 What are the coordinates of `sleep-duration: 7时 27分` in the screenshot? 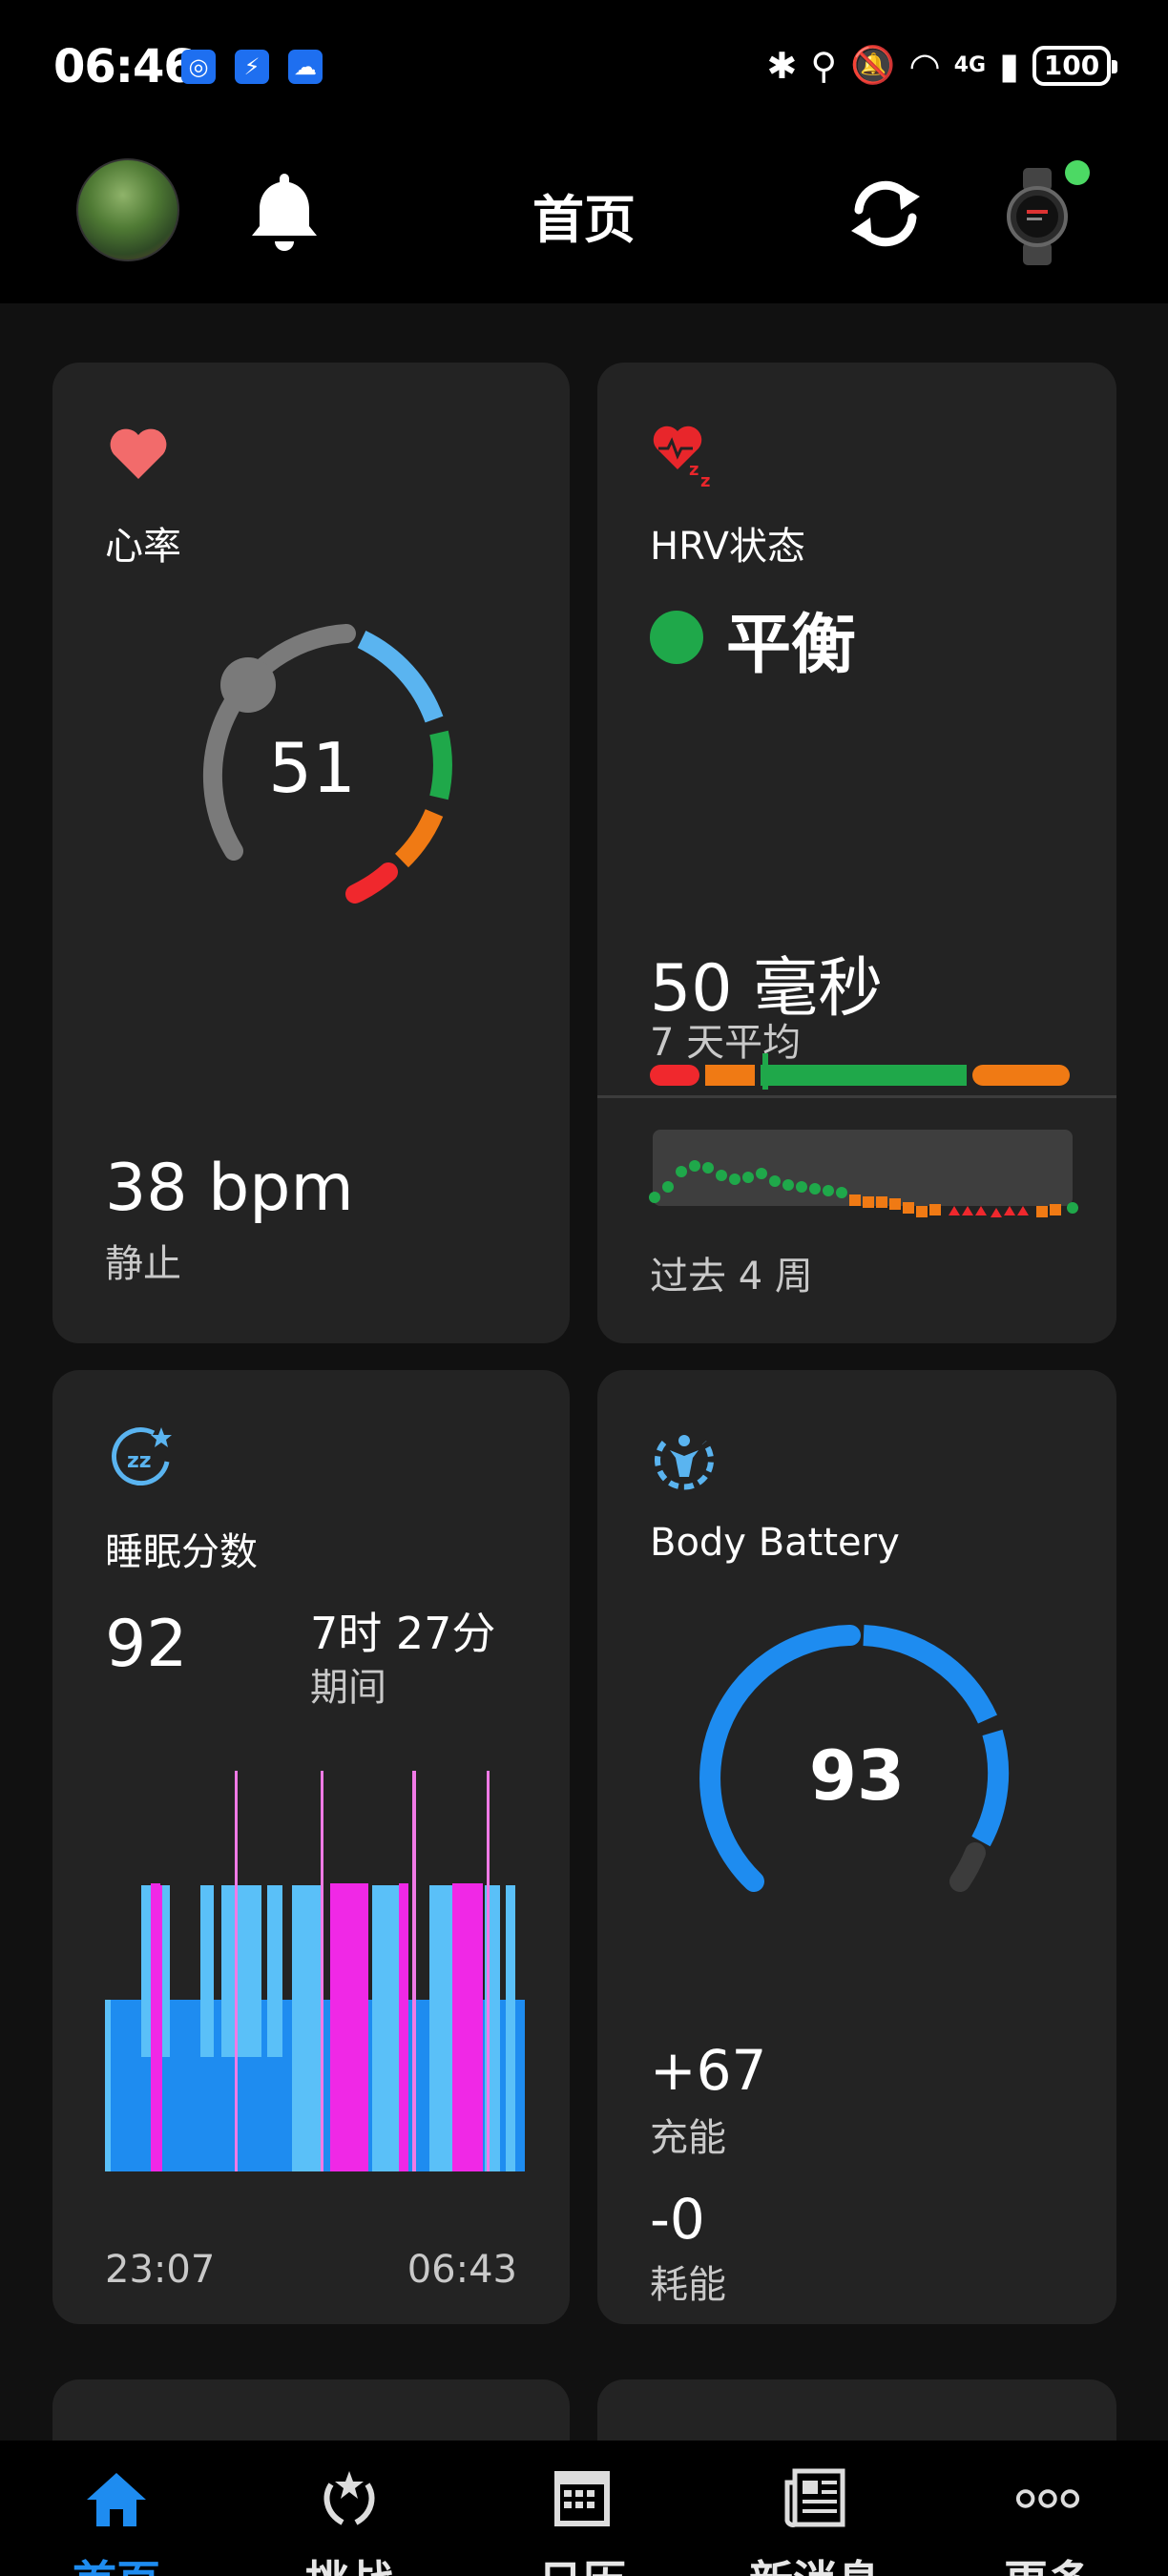 It's located at (403, 1633).